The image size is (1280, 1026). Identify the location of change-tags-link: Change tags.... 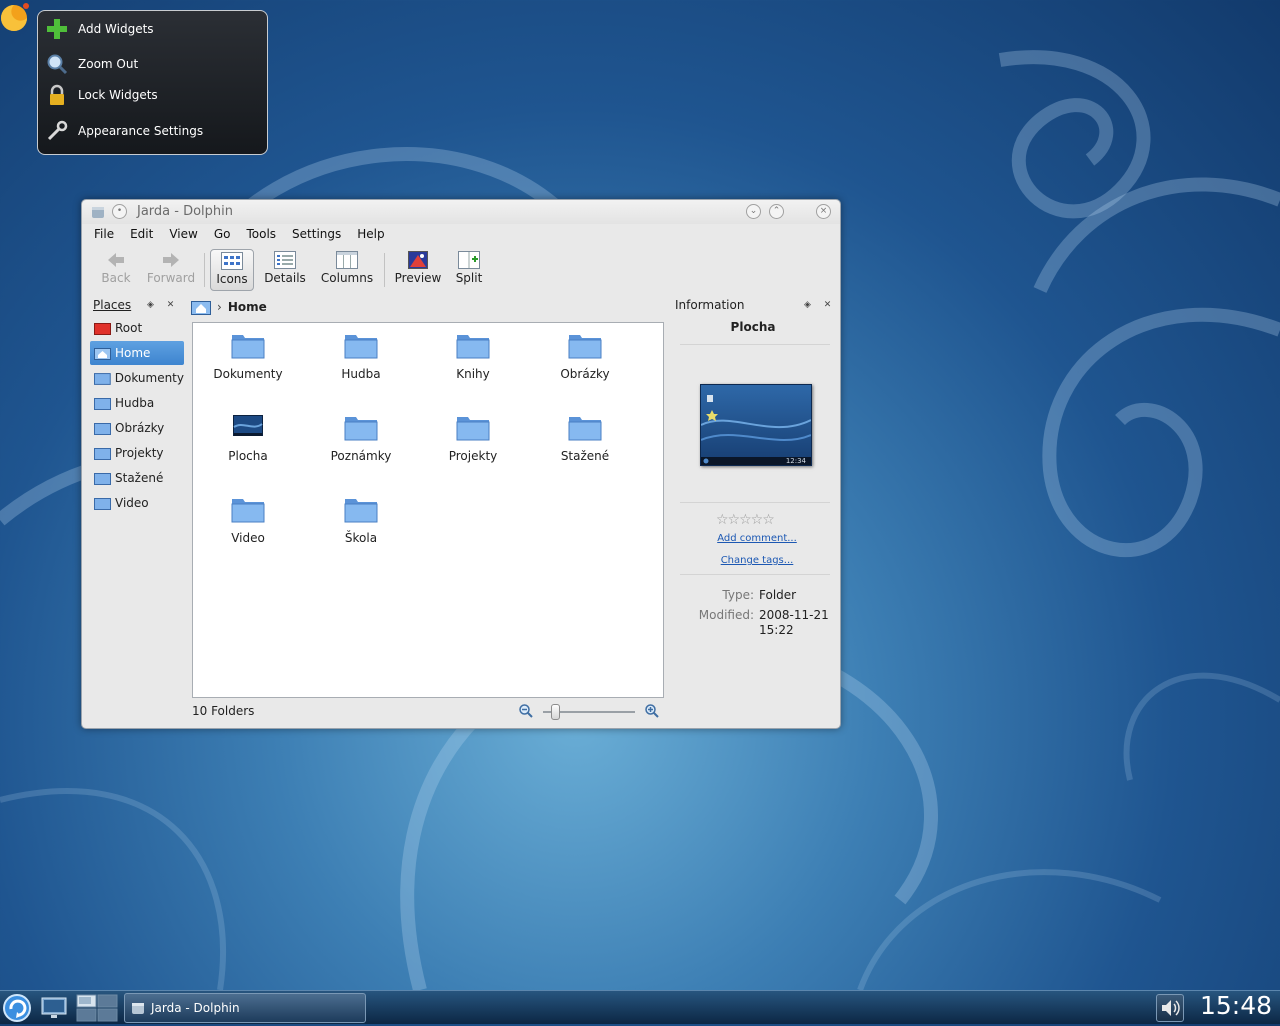
(757, 559).